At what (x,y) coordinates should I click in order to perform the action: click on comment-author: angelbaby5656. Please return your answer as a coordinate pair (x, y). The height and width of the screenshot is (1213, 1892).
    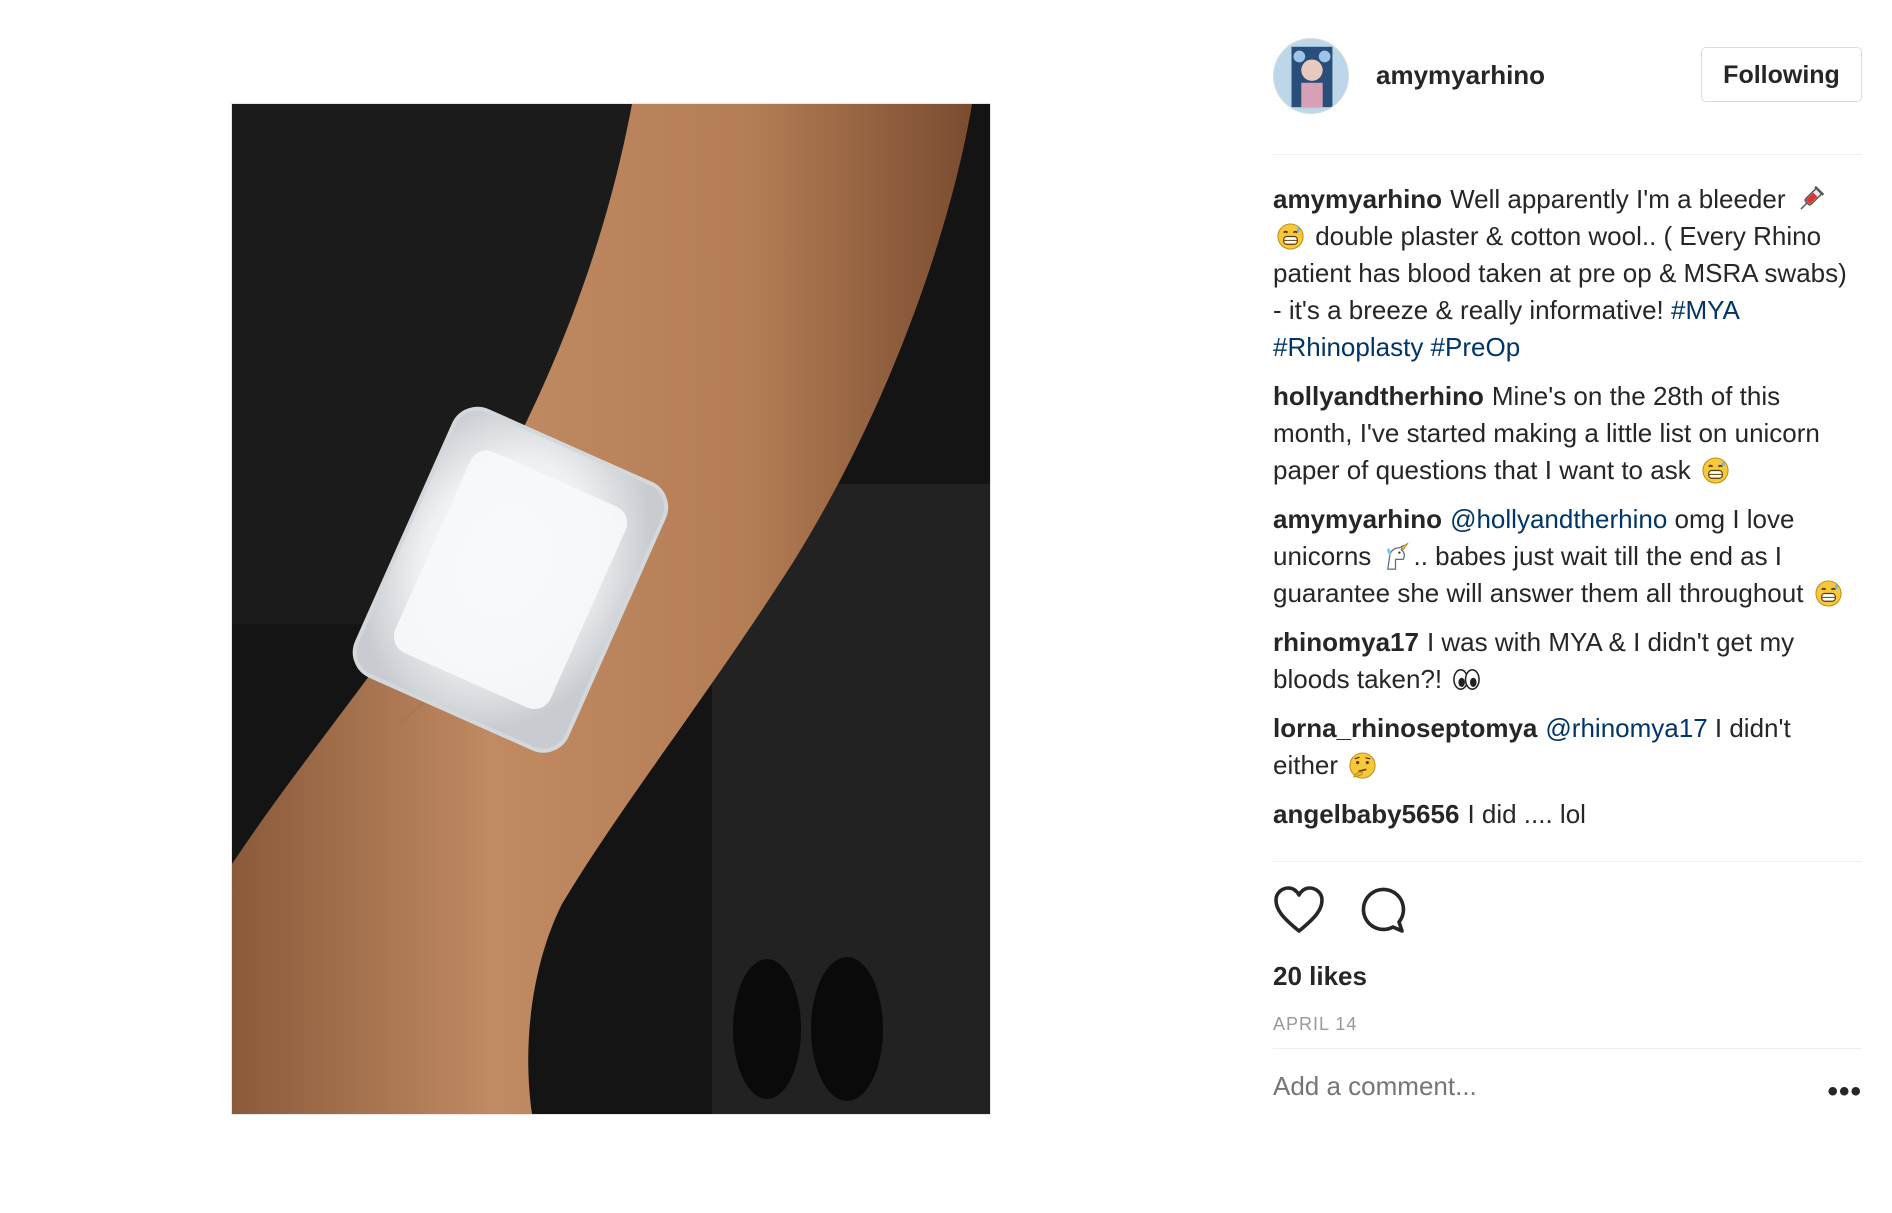
    Looking at the image, I should click on (1366, 814).